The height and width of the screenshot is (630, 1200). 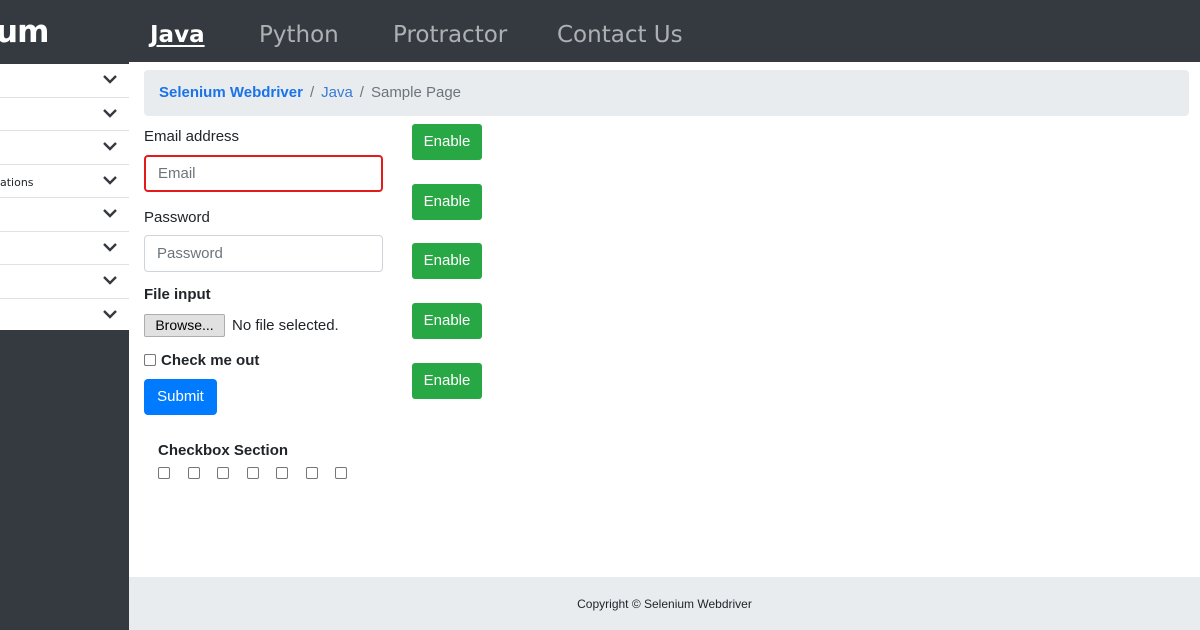 What do you see at coordinates (447, 142) in the screenshot?
I see `enable-button-1: Enable` at bounding box center [447, 142].